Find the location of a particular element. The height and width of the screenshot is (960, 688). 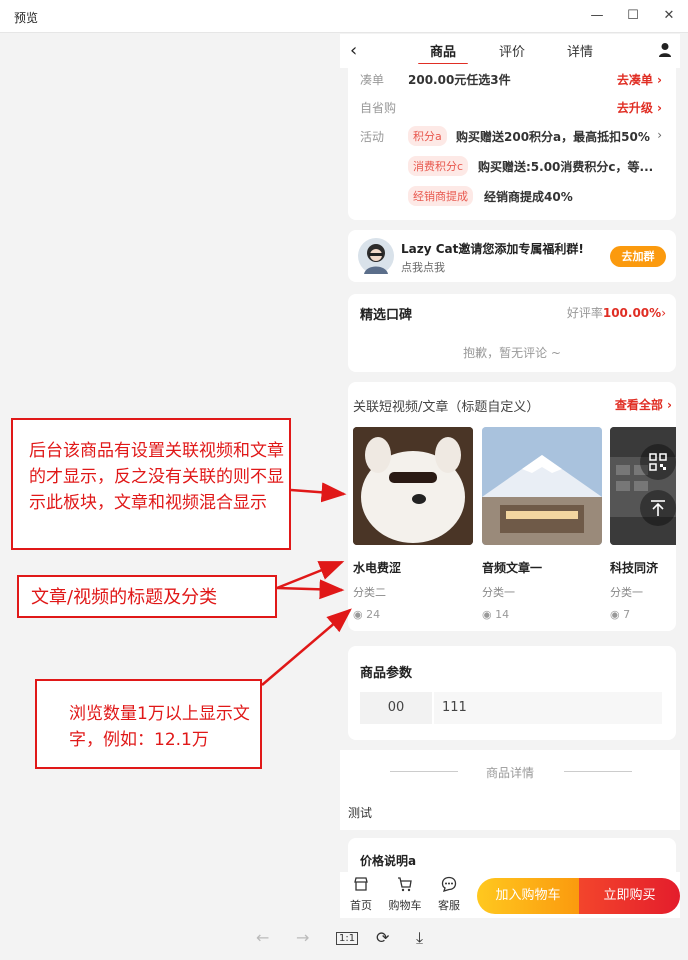

view-all-link: 查看全部 › is located at coordinates (643, 404).